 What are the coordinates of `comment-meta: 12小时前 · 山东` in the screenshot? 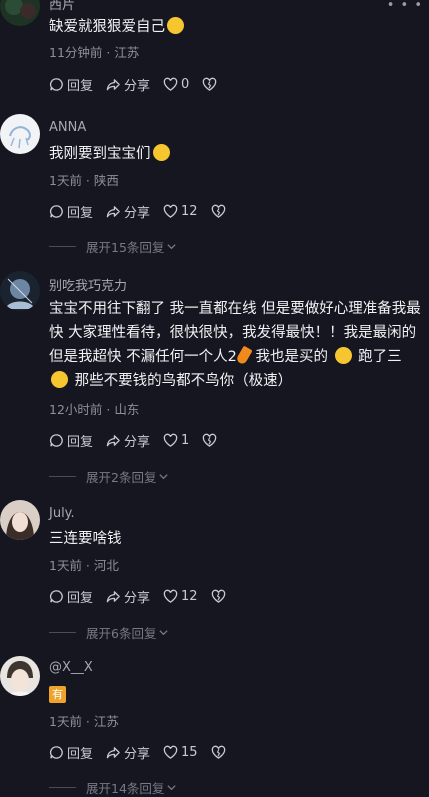 It's located at (94, 408).